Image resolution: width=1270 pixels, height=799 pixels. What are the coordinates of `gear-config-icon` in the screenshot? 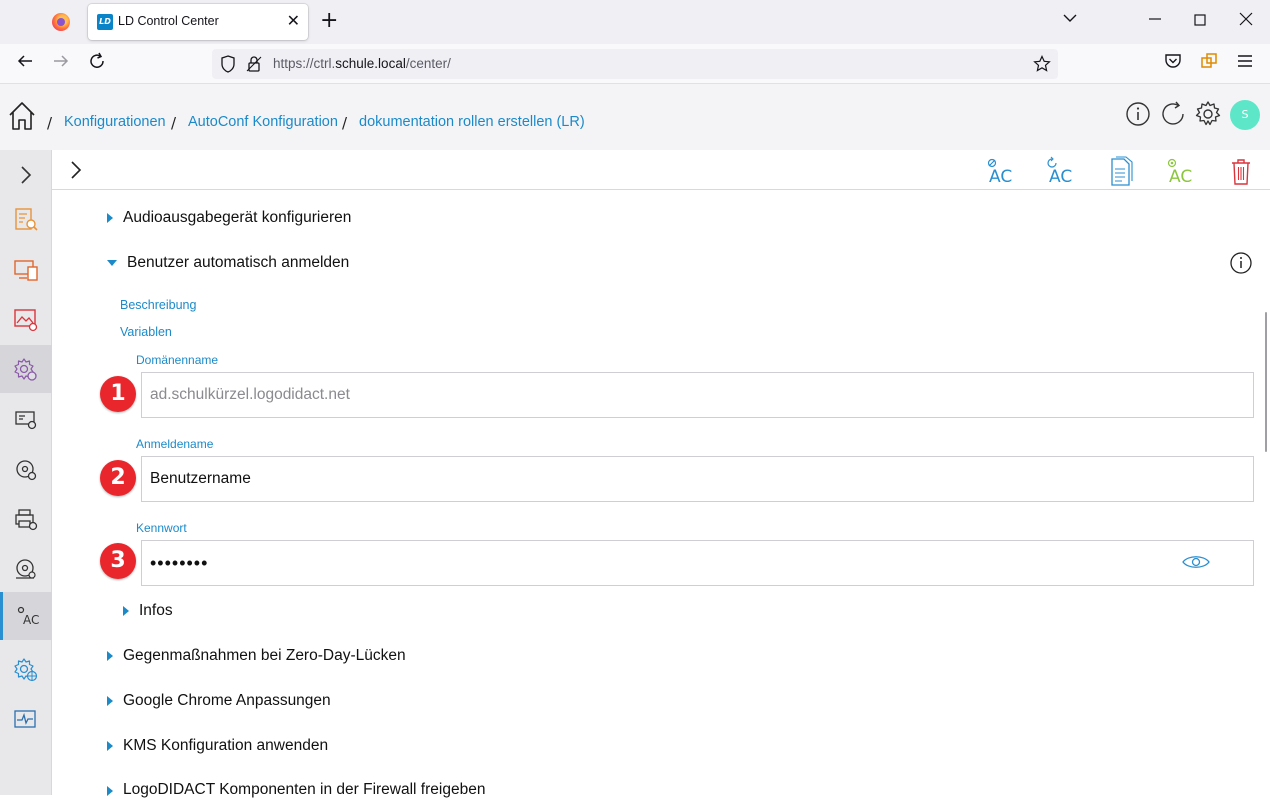 It's located at (25, 369).